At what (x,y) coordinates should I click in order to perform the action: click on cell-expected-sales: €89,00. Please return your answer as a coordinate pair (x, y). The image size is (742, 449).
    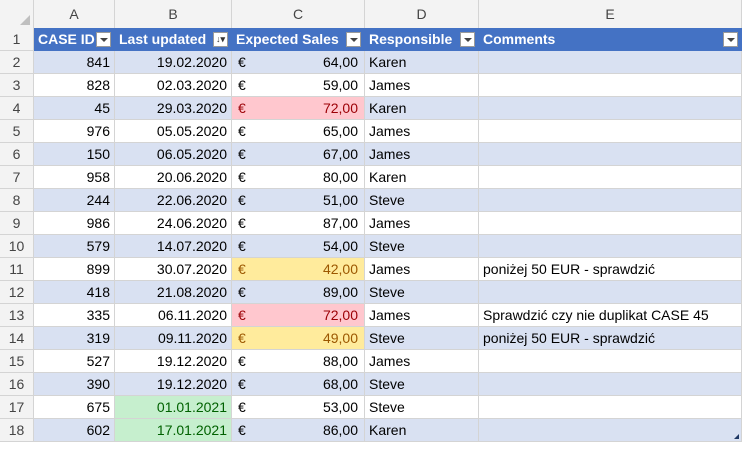
    Looking at the image, I should click on (298, 292).